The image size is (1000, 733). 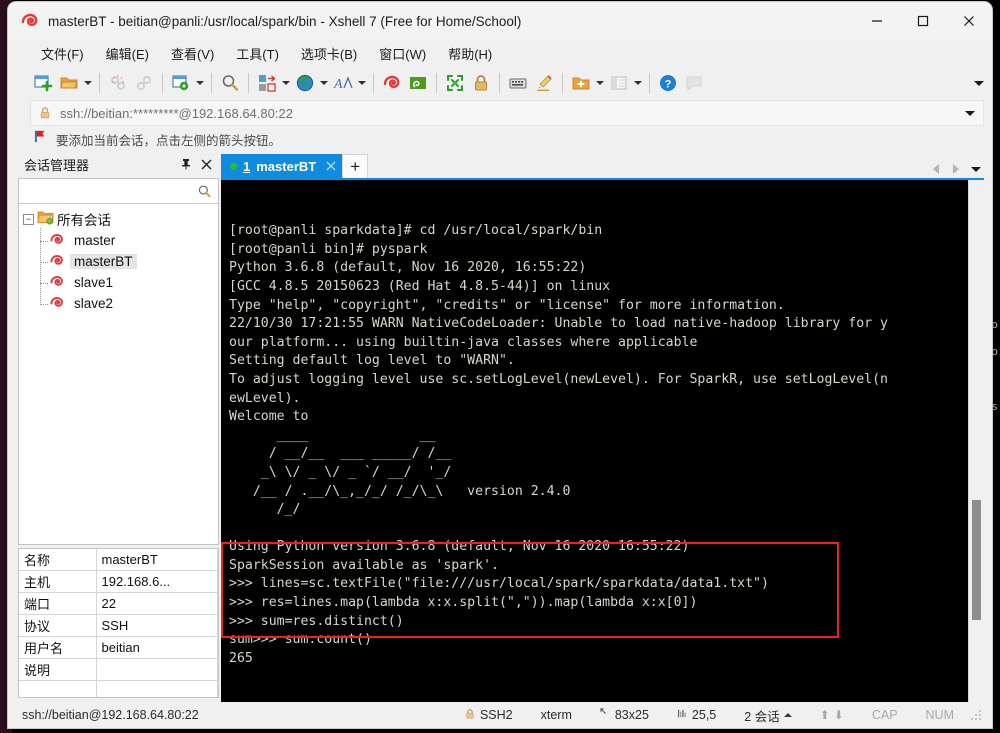 What do you see at coordinates (324, 83) in the screenshot?
I see `web-browser-dropdown-icon` at bounding box center [324, 83].